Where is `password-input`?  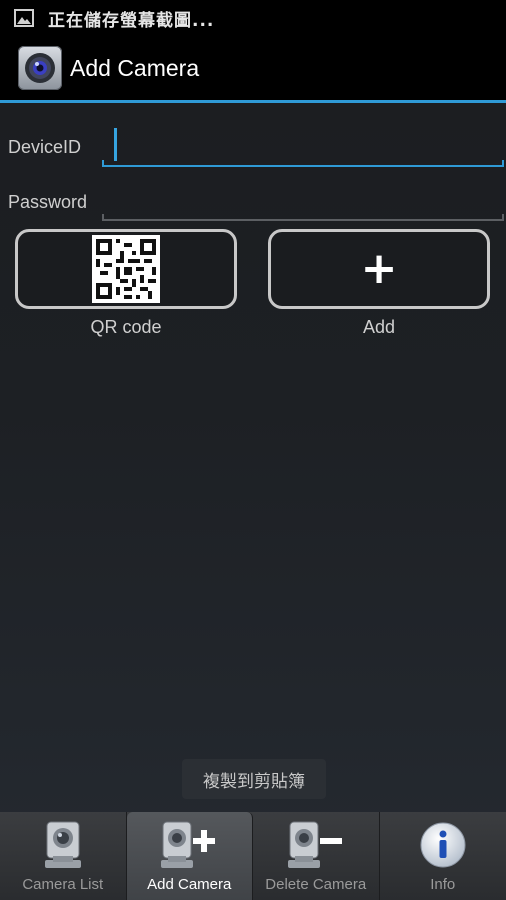 password-input is located at coordinates (302, 200).